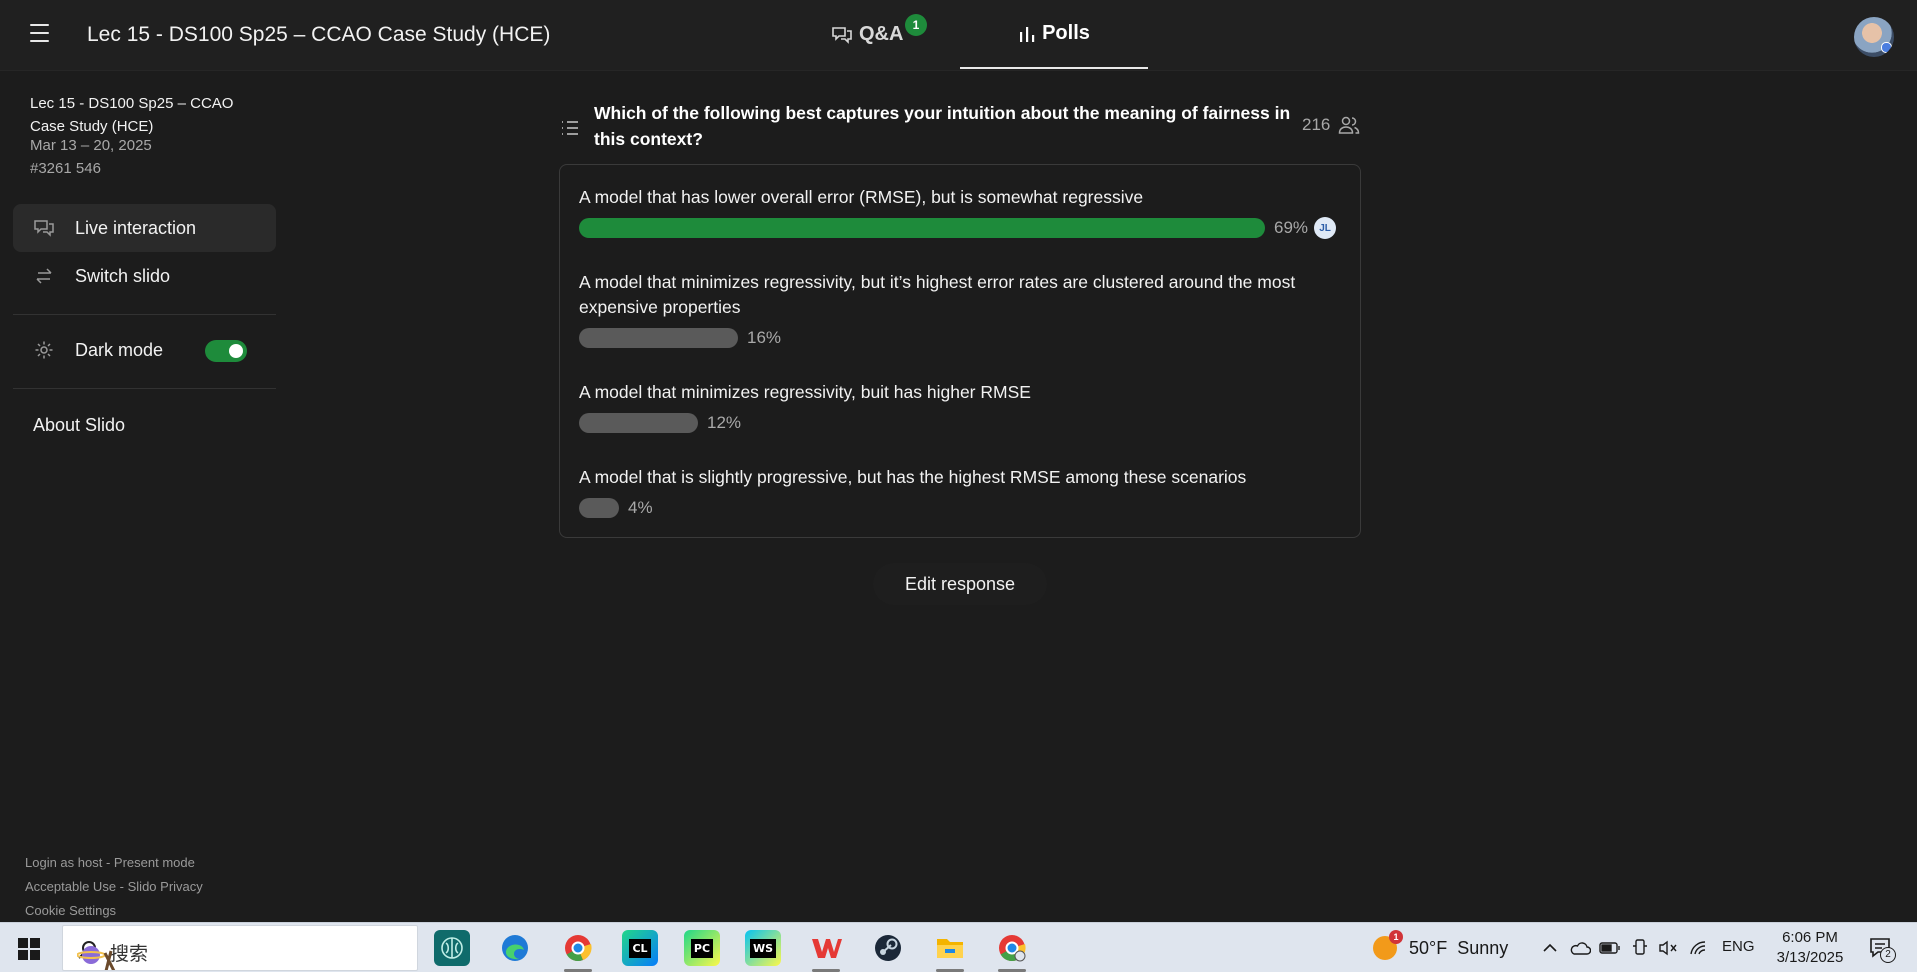 This screenshot has height=972, width=1917. Describe the element at coordinates (1066, 33) in the screenshot. I see `tab-polls-label: Polls` at that location.